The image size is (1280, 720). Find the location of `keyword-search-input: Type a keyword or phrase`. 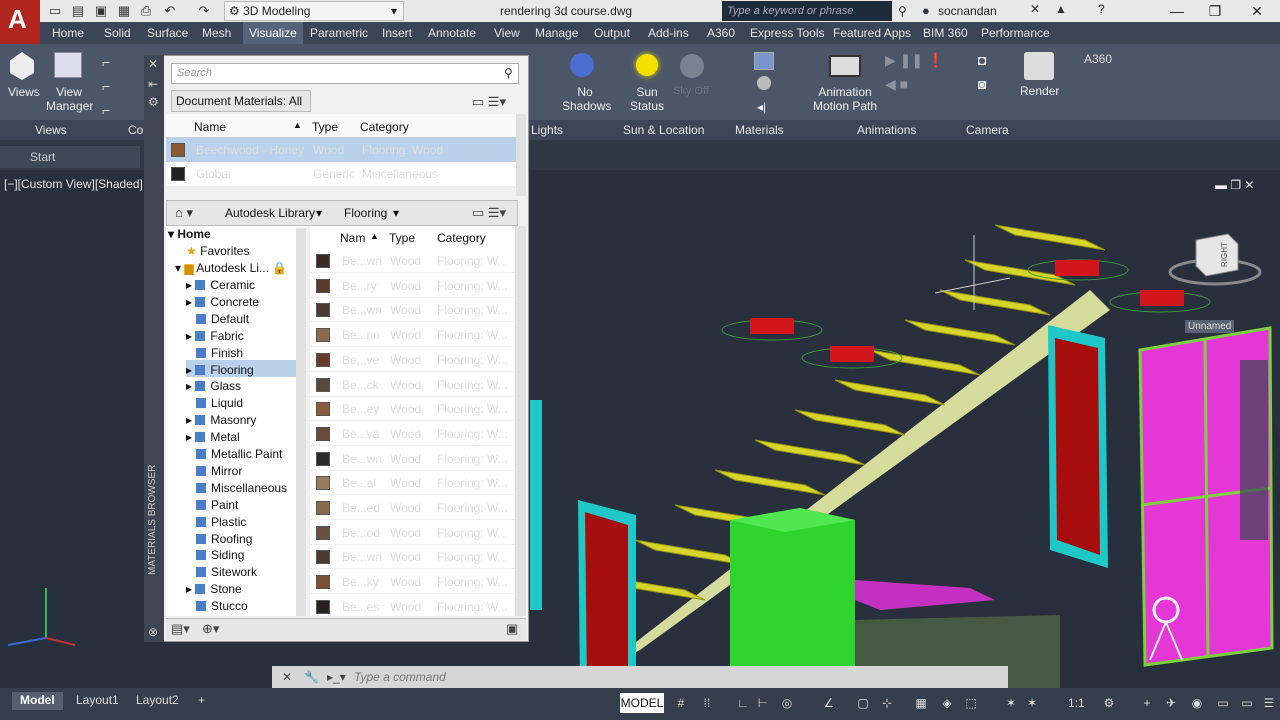

keyword-search-input: Type a keyword or phrase is located at coordinates (807, 11).